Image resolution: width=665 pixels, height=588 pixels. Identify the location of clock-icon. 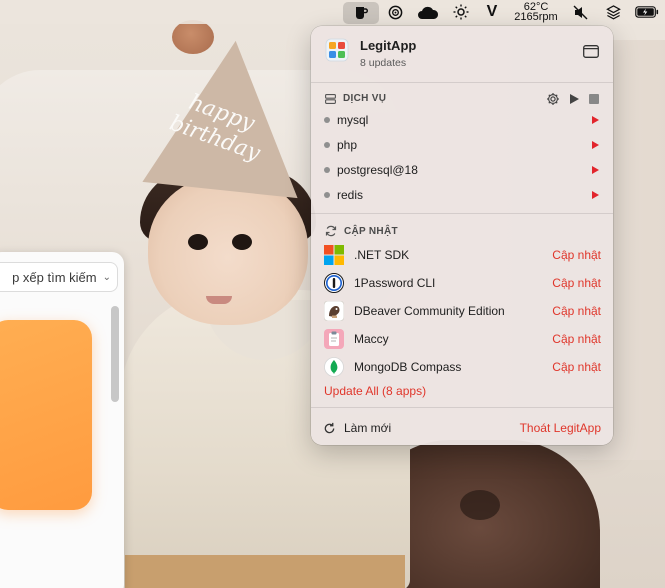
(395, 12).